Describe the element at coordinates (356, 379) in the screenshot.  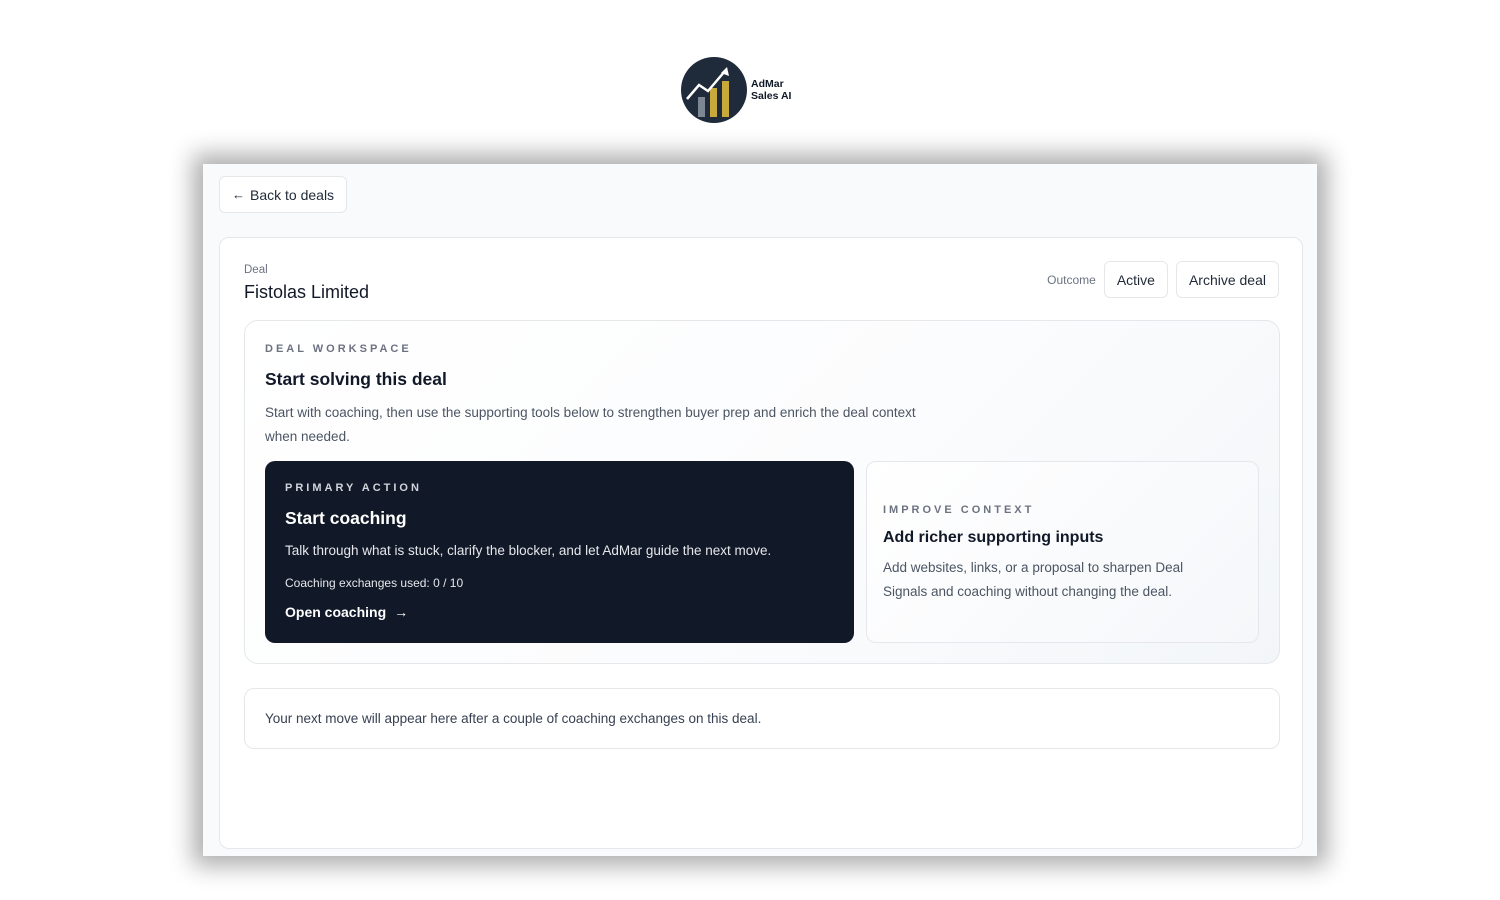
I see `workspace-title: Start solving this deal` at that location.